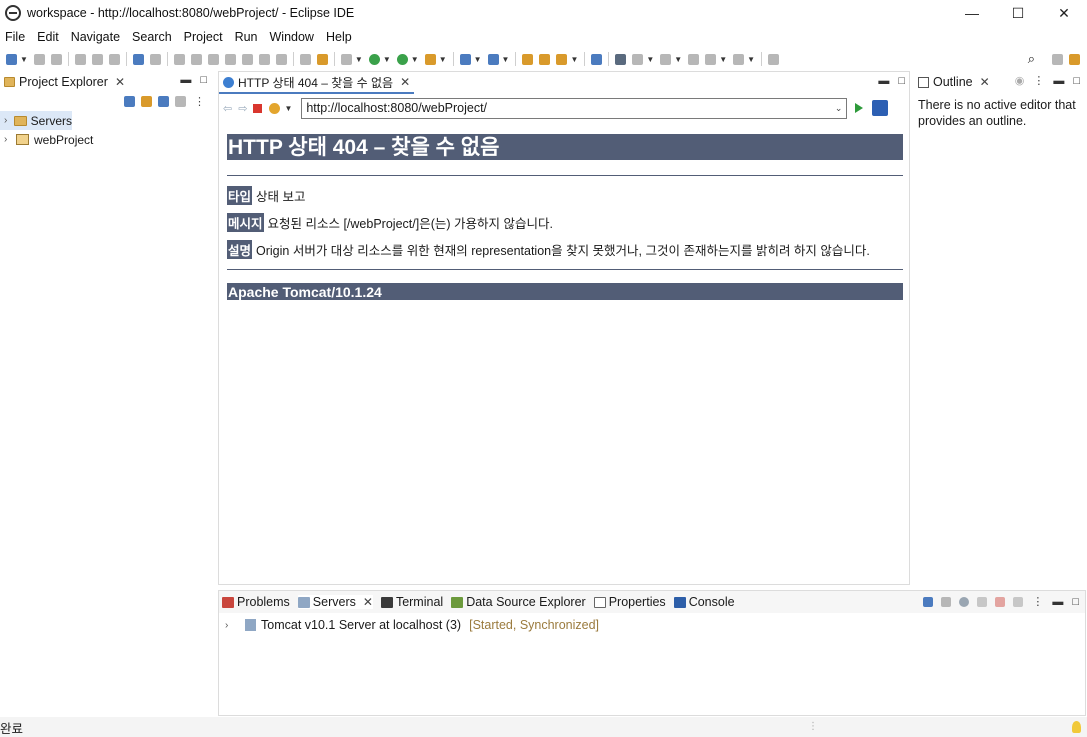 The height and width of the screenshot is (737, 1087). What do you see at coordinates (493, 59) in the screenshot?
I see `new-class-icon` at bounding box center [493, 59].